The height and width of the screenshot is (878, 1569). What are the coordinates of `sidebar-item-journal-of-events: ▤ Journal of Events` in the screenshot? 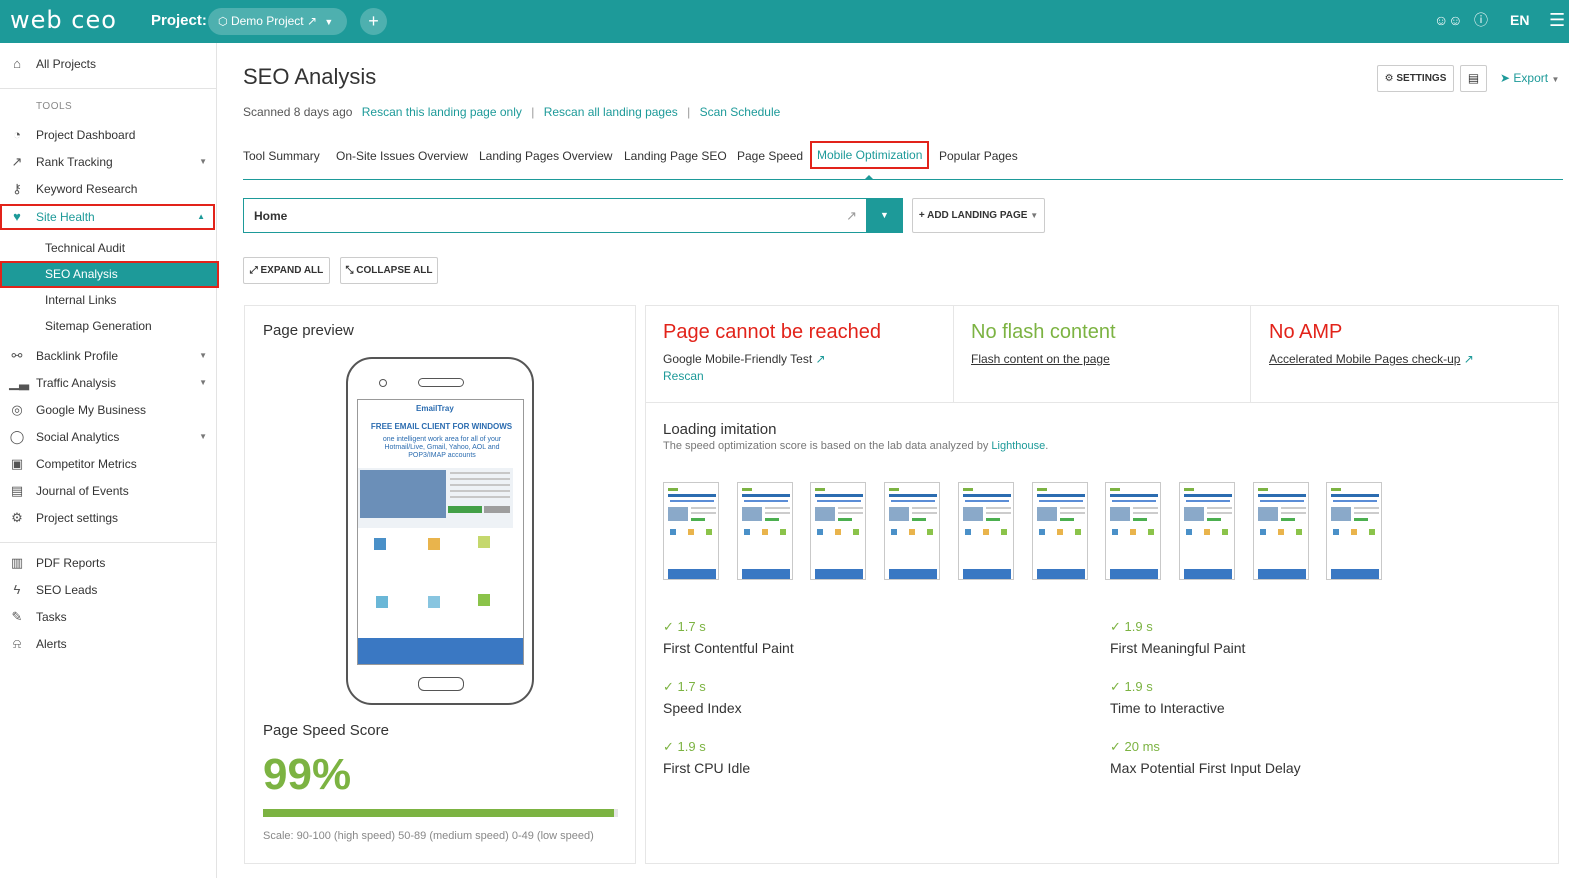 It's located at (108, 491).